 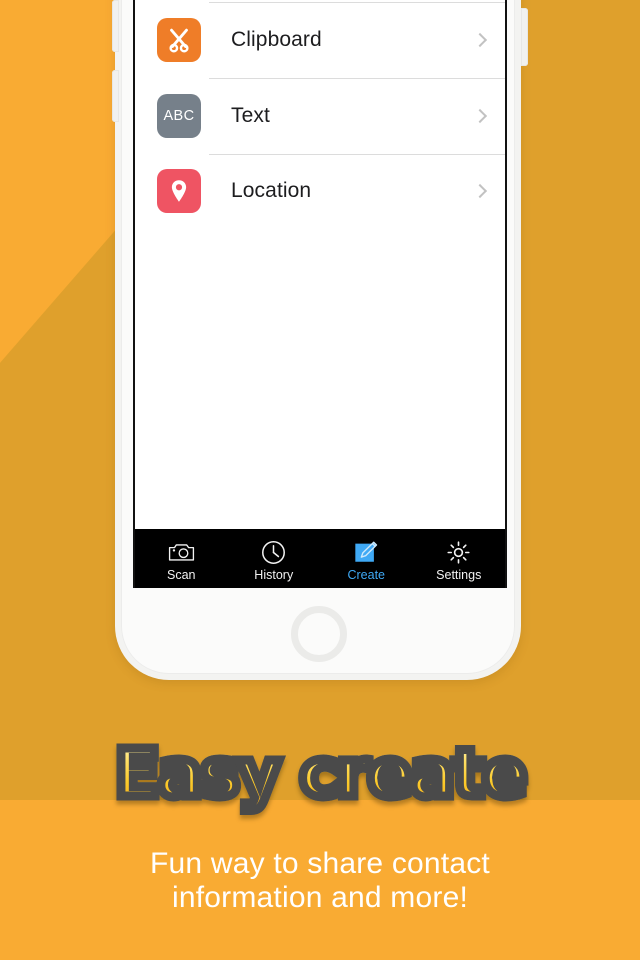 What do you see at coordinates (115, 96) in the screenshot?
I see `volume-down-button` at bounding box center [115, 96].